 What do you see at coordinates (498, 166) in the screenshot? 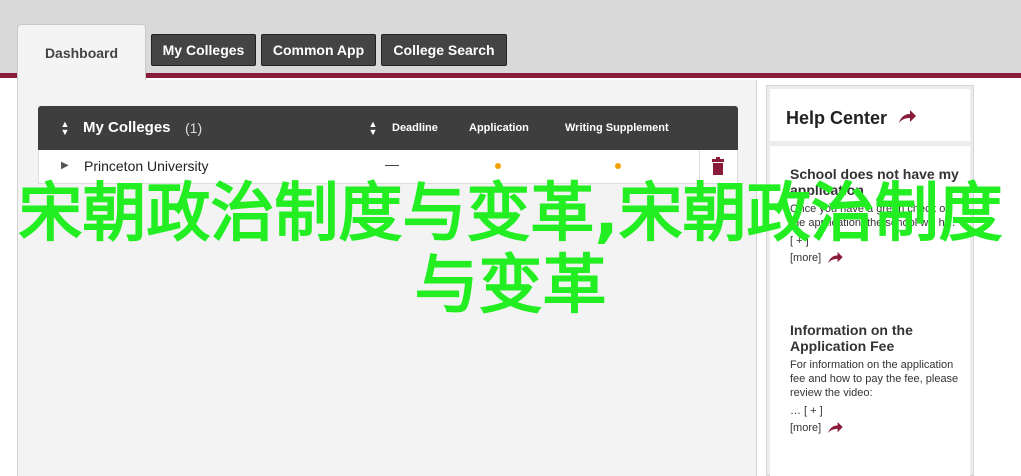
I see `application-status-dot` at bounding box center [498, 166].